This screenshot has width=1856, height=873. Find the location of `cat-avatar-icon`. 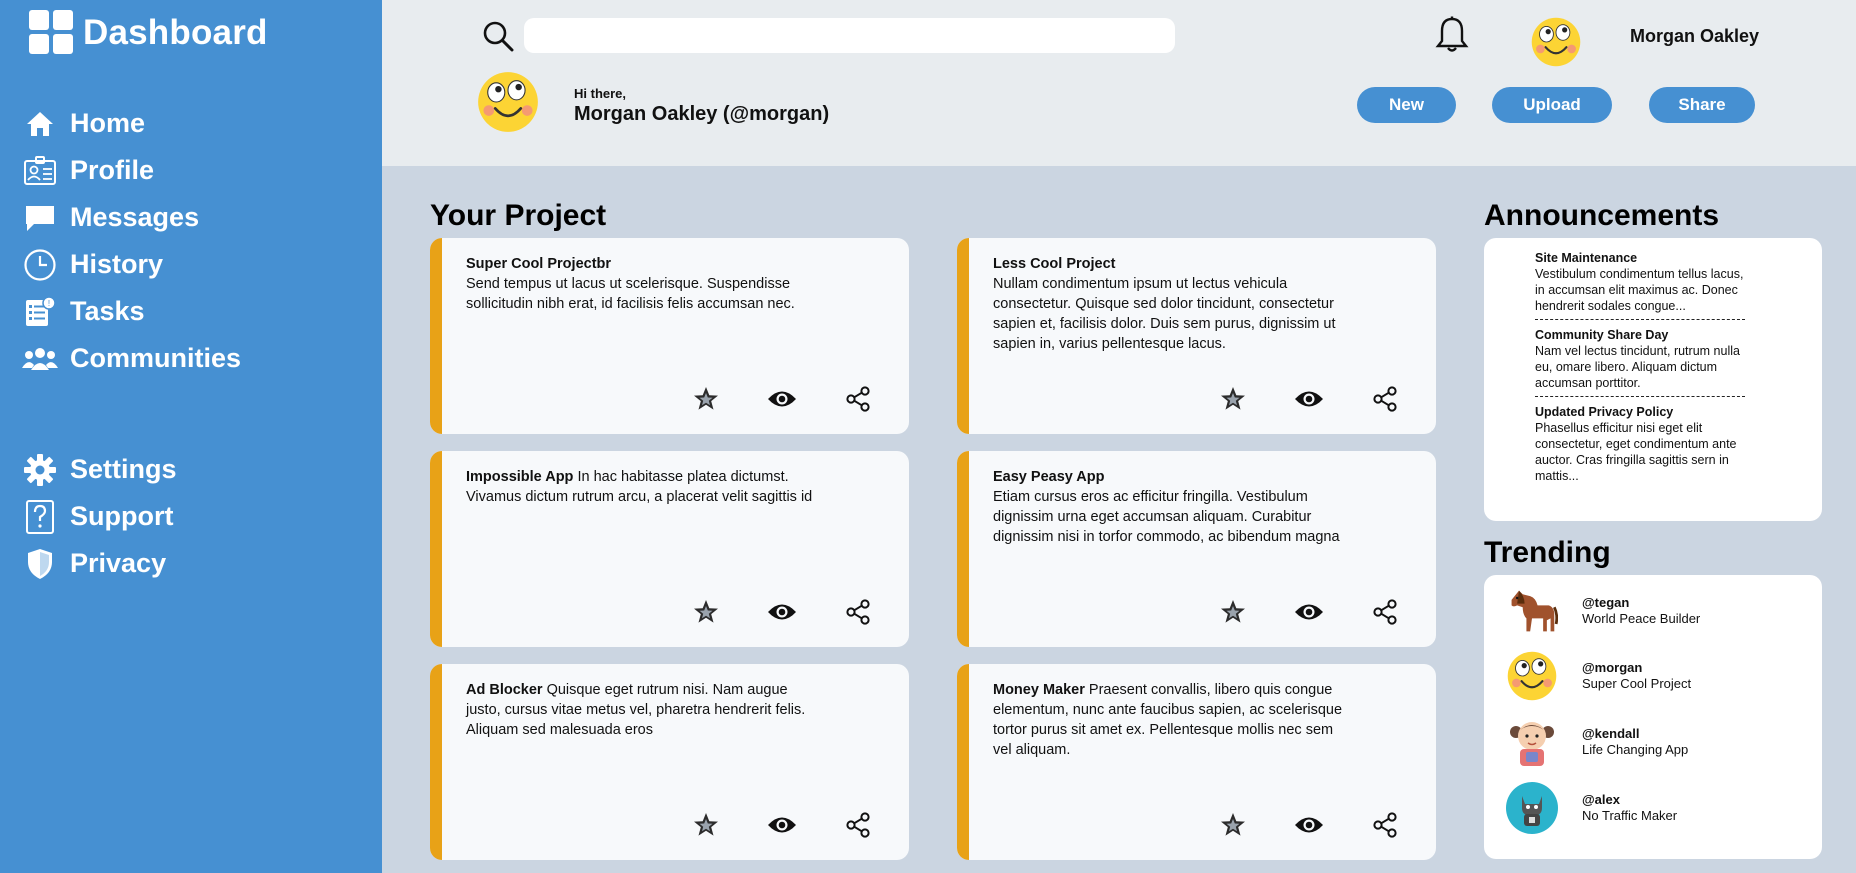

cat-avatar-icon is located at coordinates (1532, 808).